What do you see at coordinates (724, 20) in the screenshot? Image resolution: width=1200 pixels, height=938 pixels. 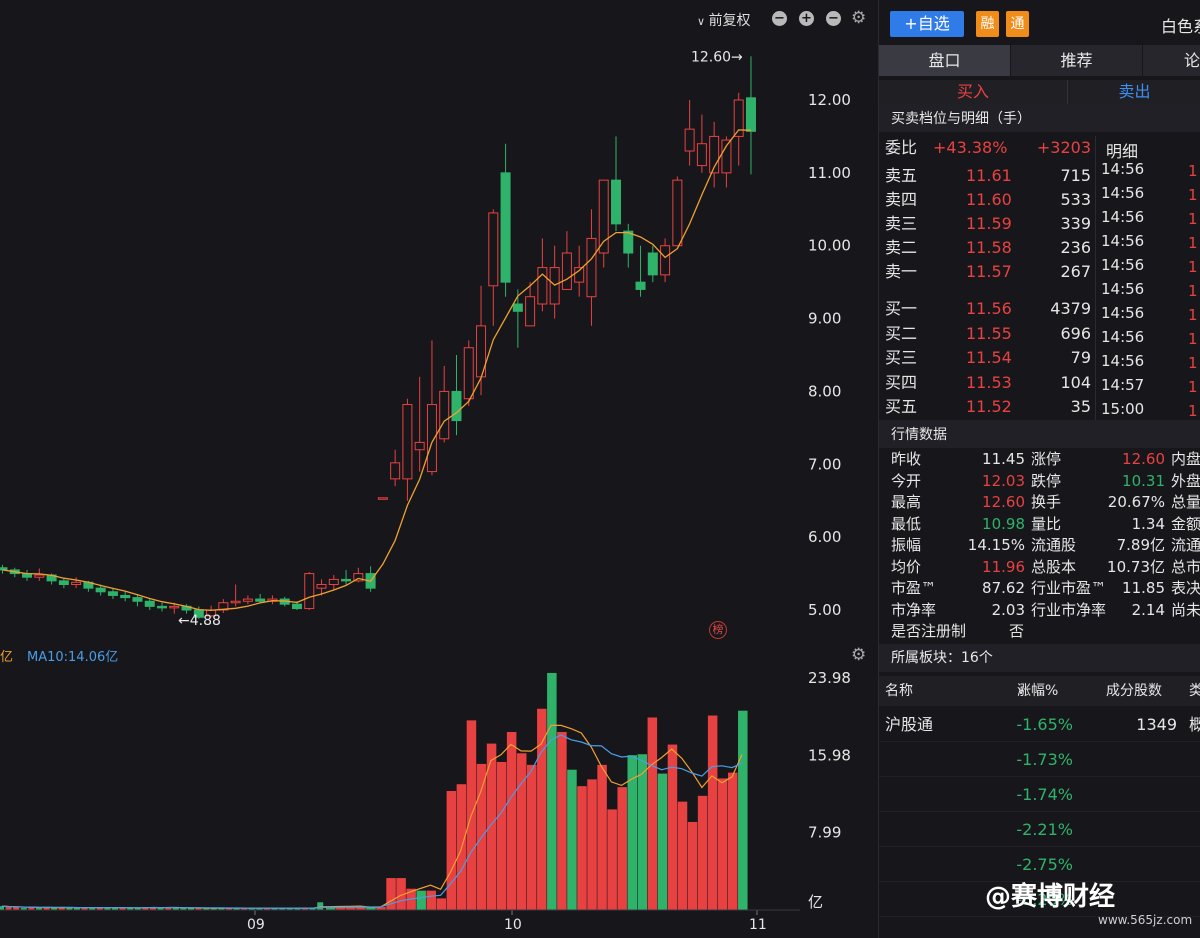 I see `adjust-mode-dropdown: ∨ 前复权` at bounding box center [724, 20].